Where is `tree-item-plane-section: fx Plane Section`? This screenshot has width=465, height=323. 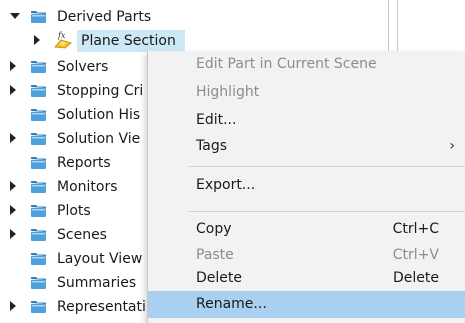
tree-item-plane-section: fx Plane Section is located at coordinates (195, 41).